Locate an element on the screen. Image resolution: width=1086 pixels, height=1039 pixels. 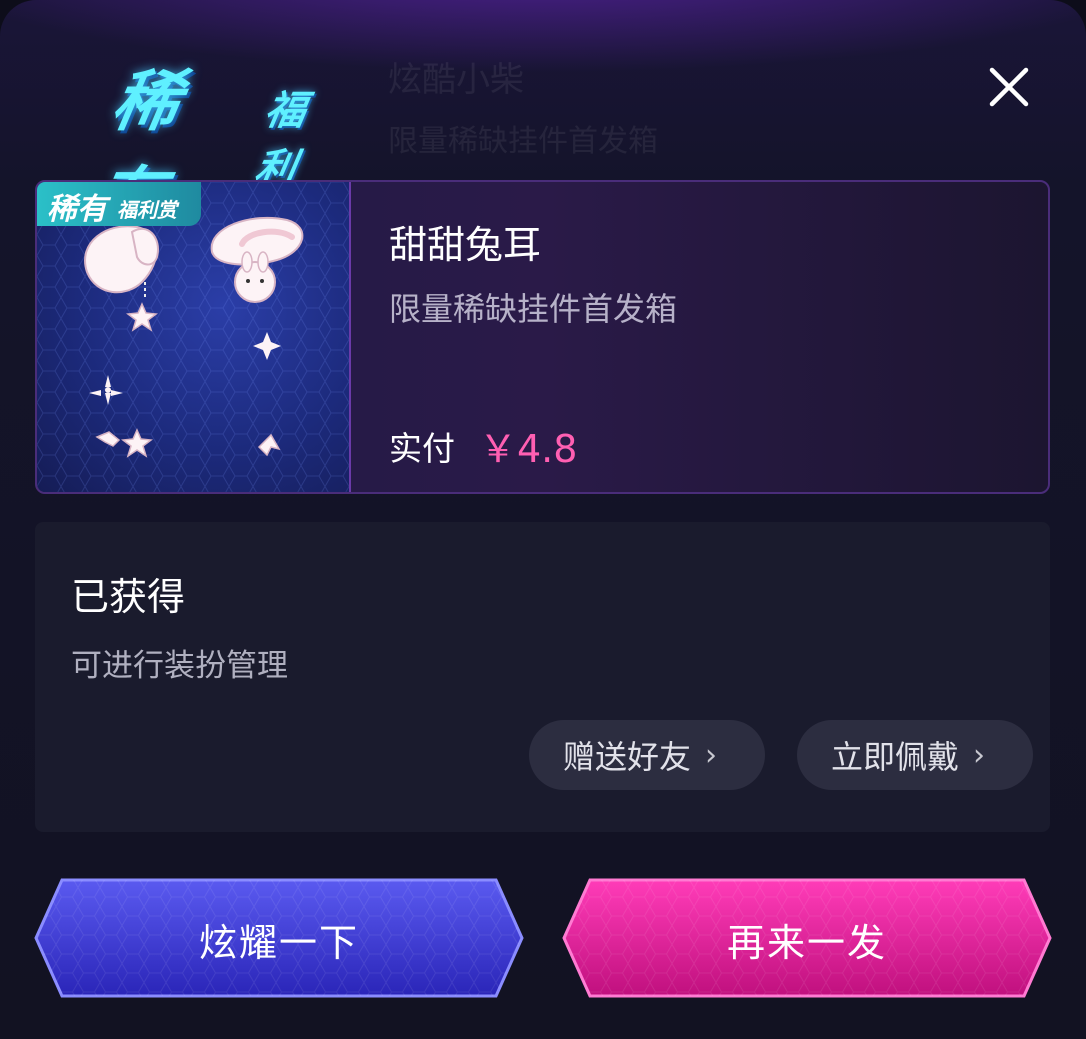
draw-again-button: 再来一发 is located at coordinates (807, 939).